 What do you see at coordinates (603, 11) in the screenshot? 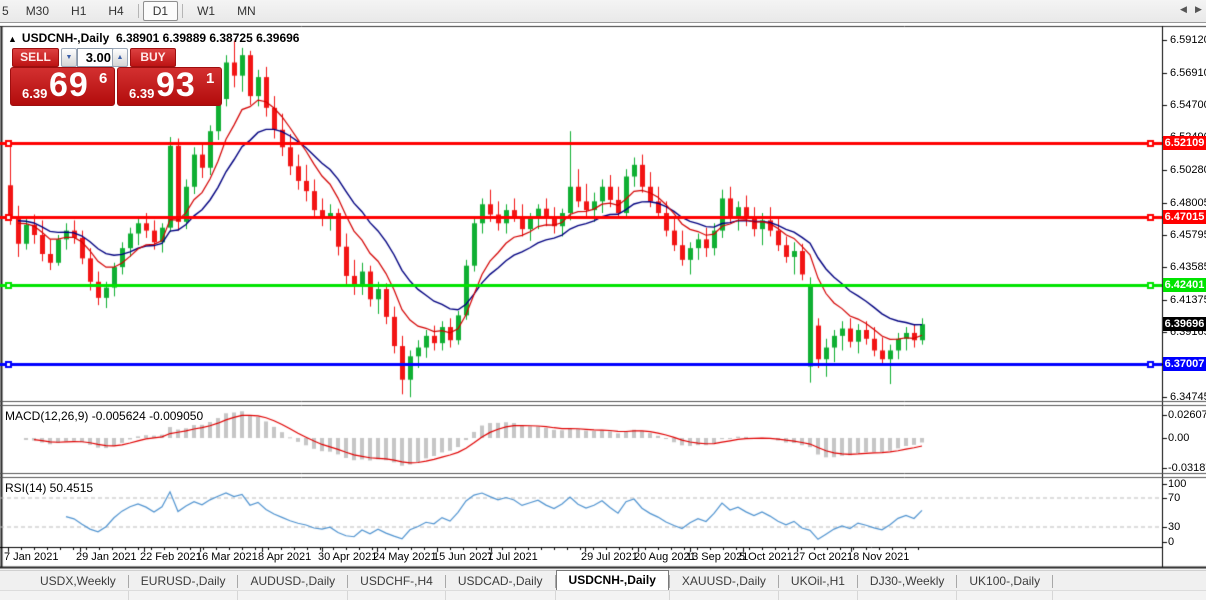
I see `timeframe-toolbar: 5 M30 H1 H4 D1 W1 MN` at bounding box center [603, 11].